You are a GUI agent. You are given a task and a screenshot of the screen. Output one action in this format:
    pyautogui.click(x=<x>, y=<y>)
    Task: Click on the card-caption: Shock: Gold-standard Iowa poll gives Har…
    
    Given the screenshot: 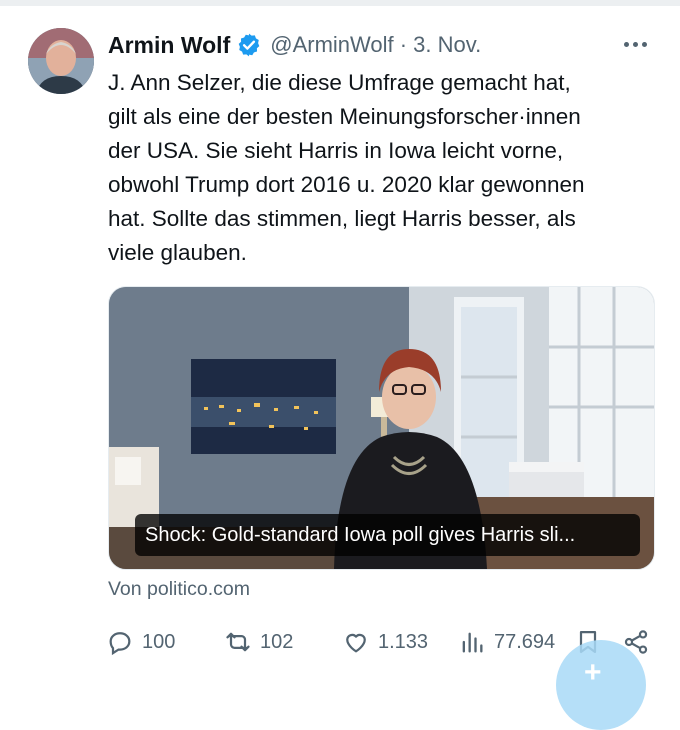 What is the action you would take?
    pyautogui.click(x=387, y=535)
    